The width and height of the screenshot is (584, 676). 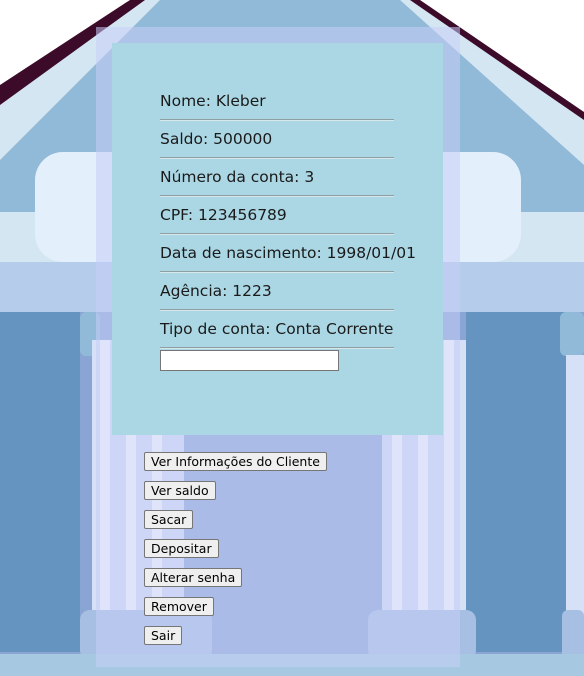 What do you see at coordinates (216, 291) in the screenshot?
I see `agencia-text: Agência: 1223` at bounding box center [216, 291].